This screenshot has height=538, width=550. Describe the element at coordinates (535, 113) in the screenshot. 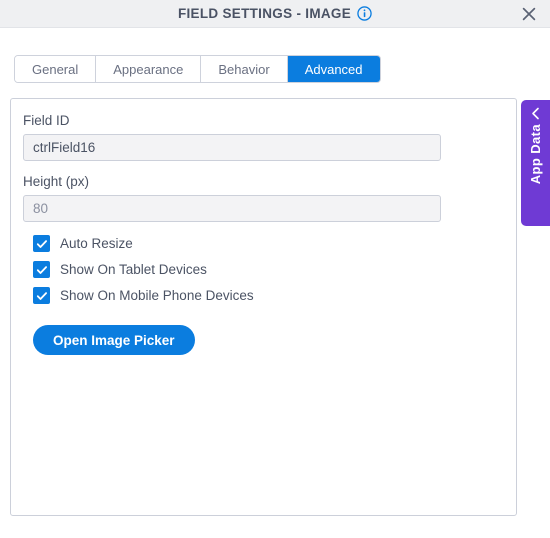

I see `chevron-left-icon` at that location.